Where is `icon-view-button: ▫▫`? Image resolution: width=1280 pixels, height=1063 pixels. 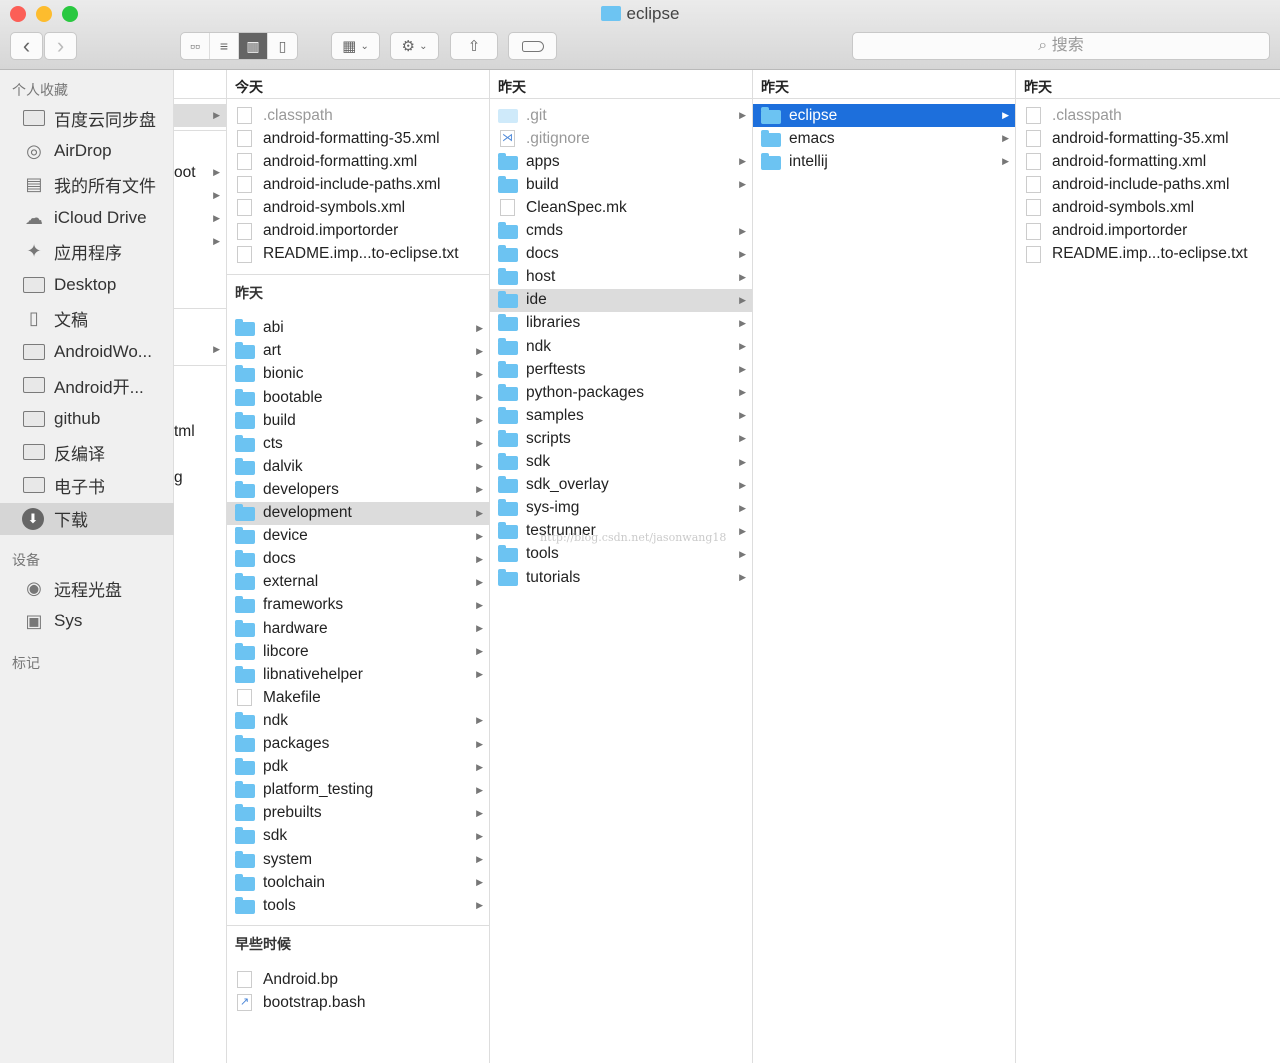
icon-view-button: ▫▫ is located at coordinates (195, 46).